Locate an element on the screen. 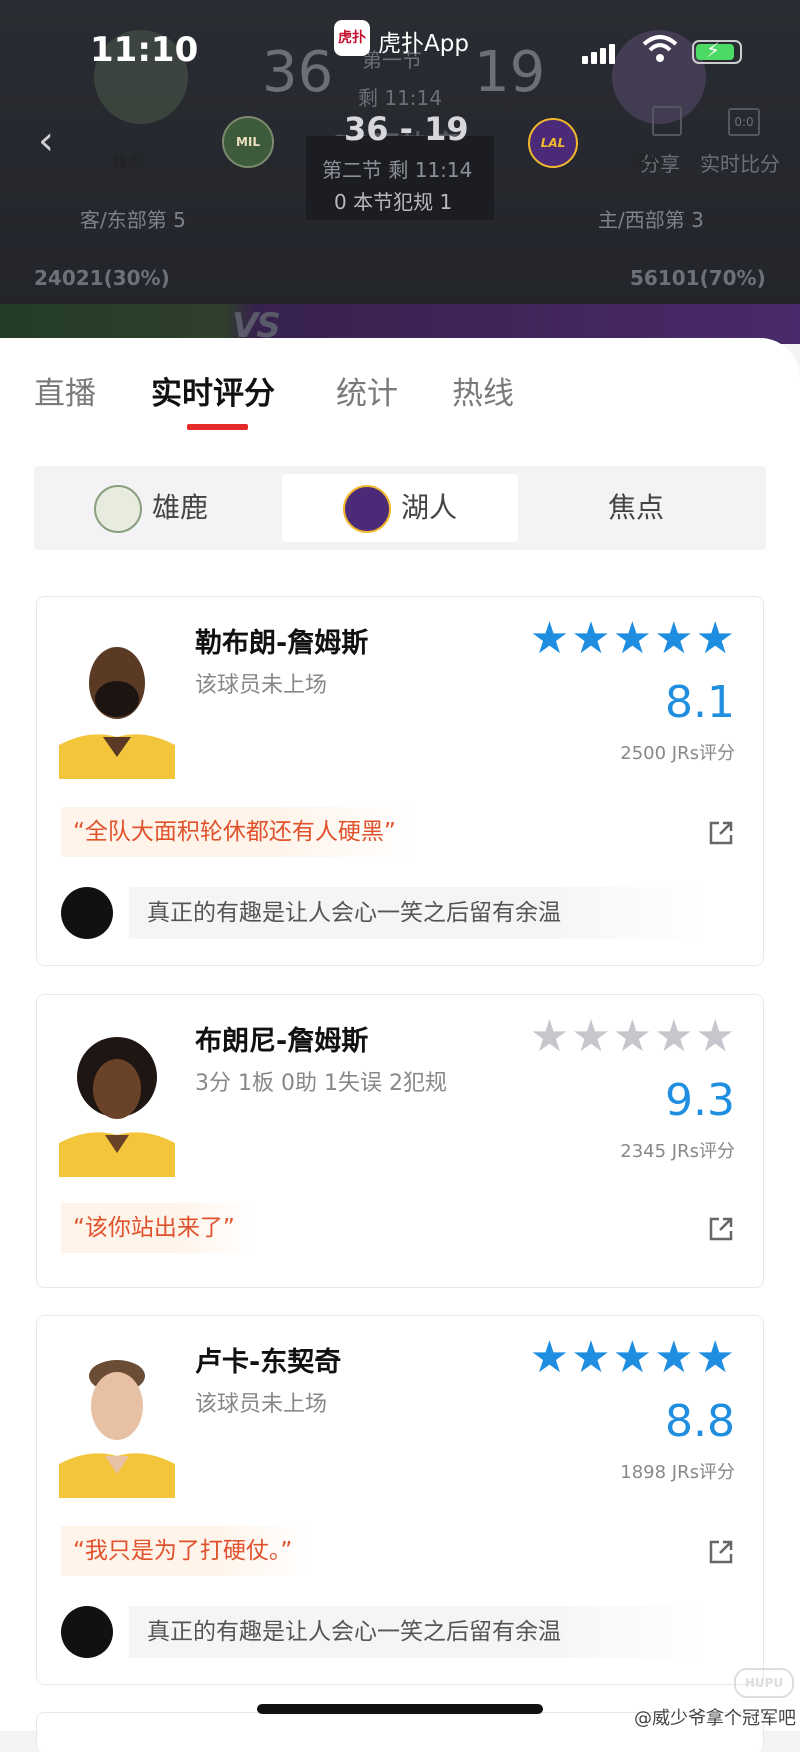  hupu-app-icon: 虎扑 is located at coordinates (352, 38).